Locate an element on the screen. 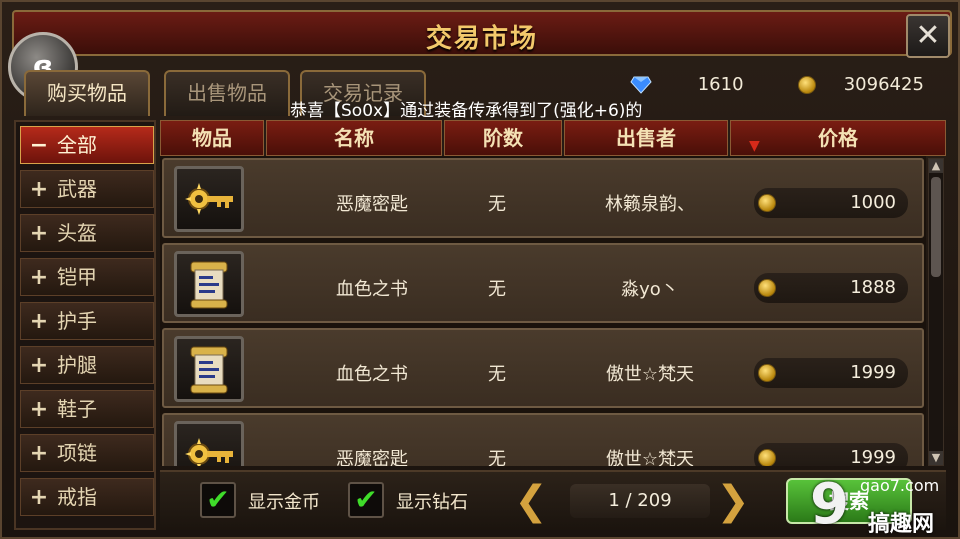 The width and height of the screenshot is (960, 539). column-header-name: 名称 is located at coordinates (354, 138).